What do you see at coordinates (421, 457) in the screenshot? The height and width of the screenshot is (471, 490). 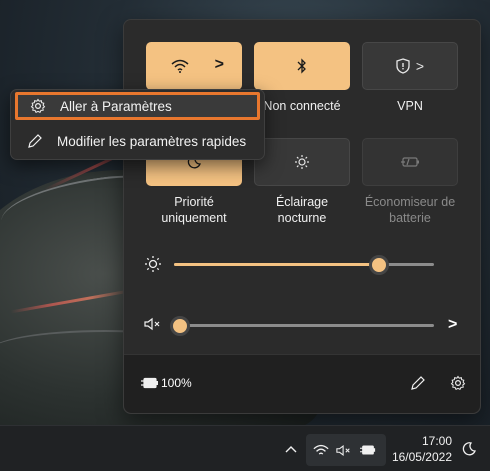 I see `clock-date: 16/05/2022` at bounding box center [421, 457].